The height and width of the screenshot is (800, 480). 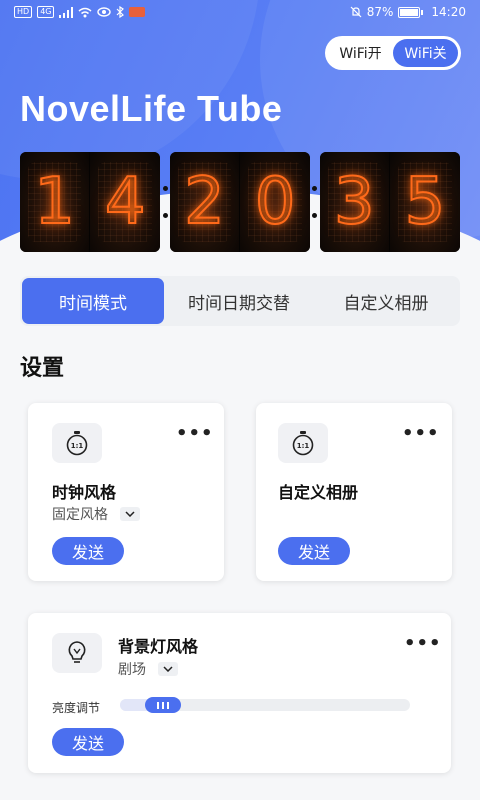 I want to click on app-title: NovelLife Tube, so click(x=151, y=108).